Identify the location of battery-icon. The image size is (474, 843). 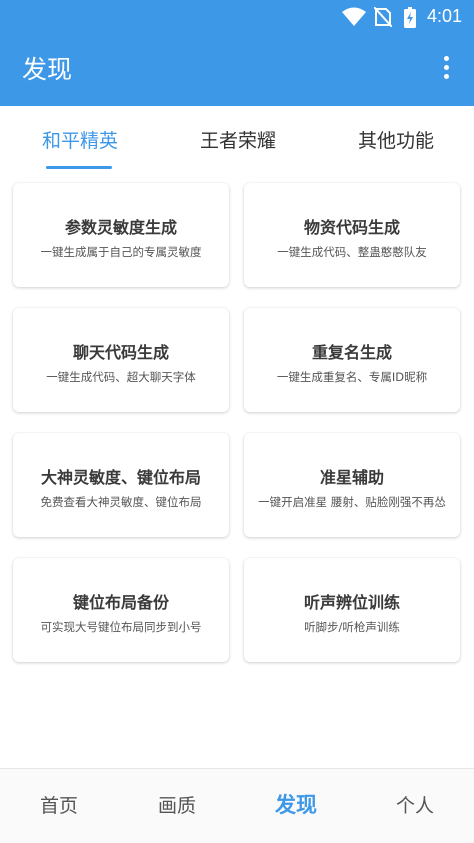
(410, 19).